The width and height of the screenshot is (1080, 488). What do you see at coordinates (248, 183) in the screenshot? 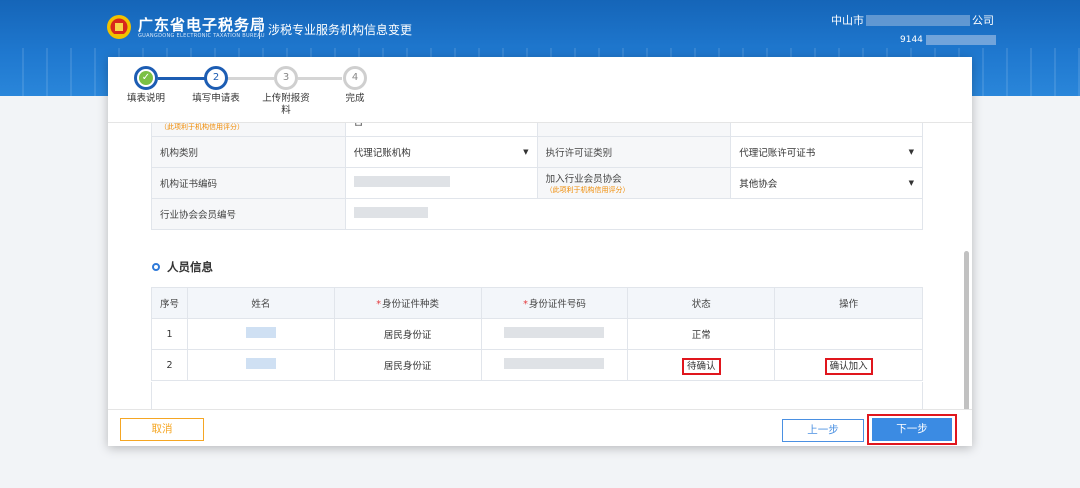
I see `cert-code-label: 机构证书编码` at bounding box center [248, 183].